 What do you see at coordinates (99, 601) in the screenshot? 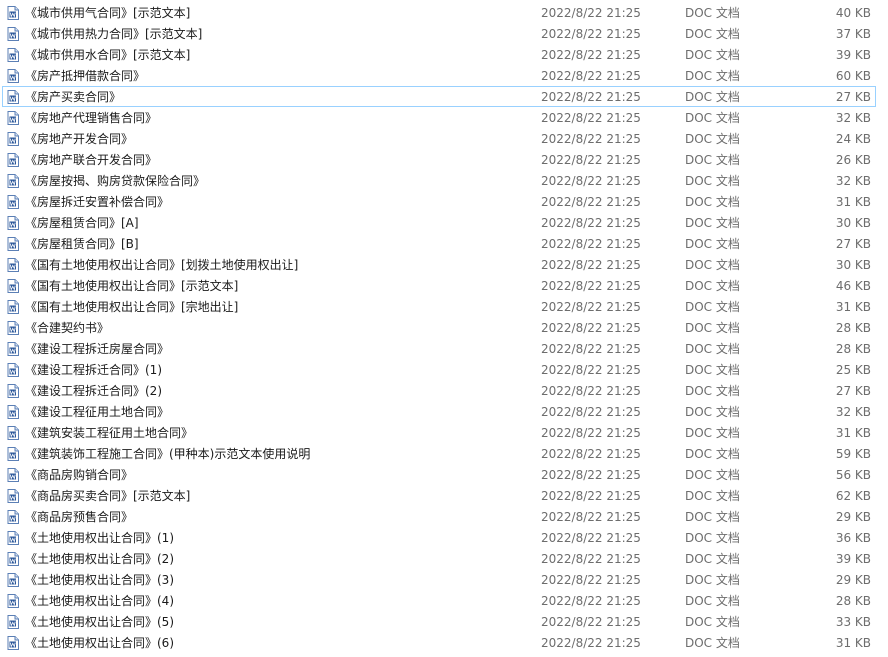
I see `file-name: 《土地使用权出让合同》(4)` at bounding box center [99, 601].